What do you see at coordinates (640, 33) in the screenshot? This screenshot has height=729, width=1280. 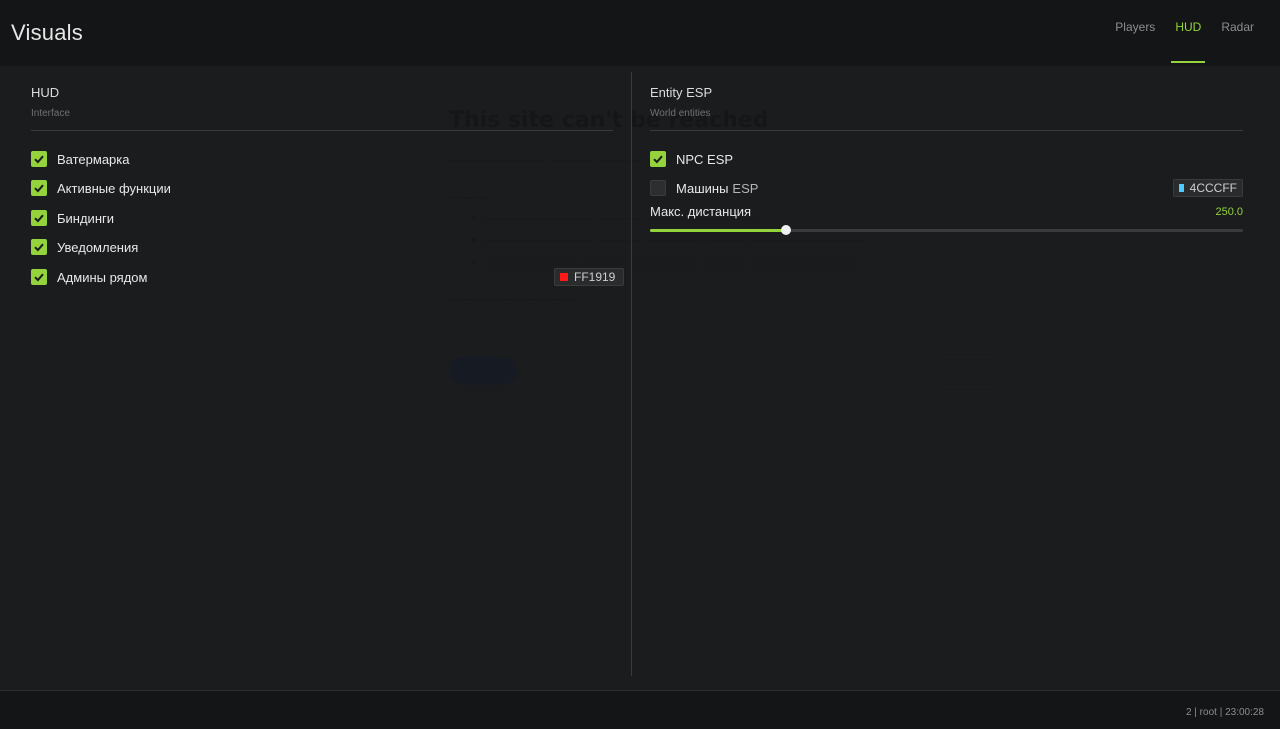 I see `header-bar: Visuals Players HUD Radar` at bounding box center [640, 33].